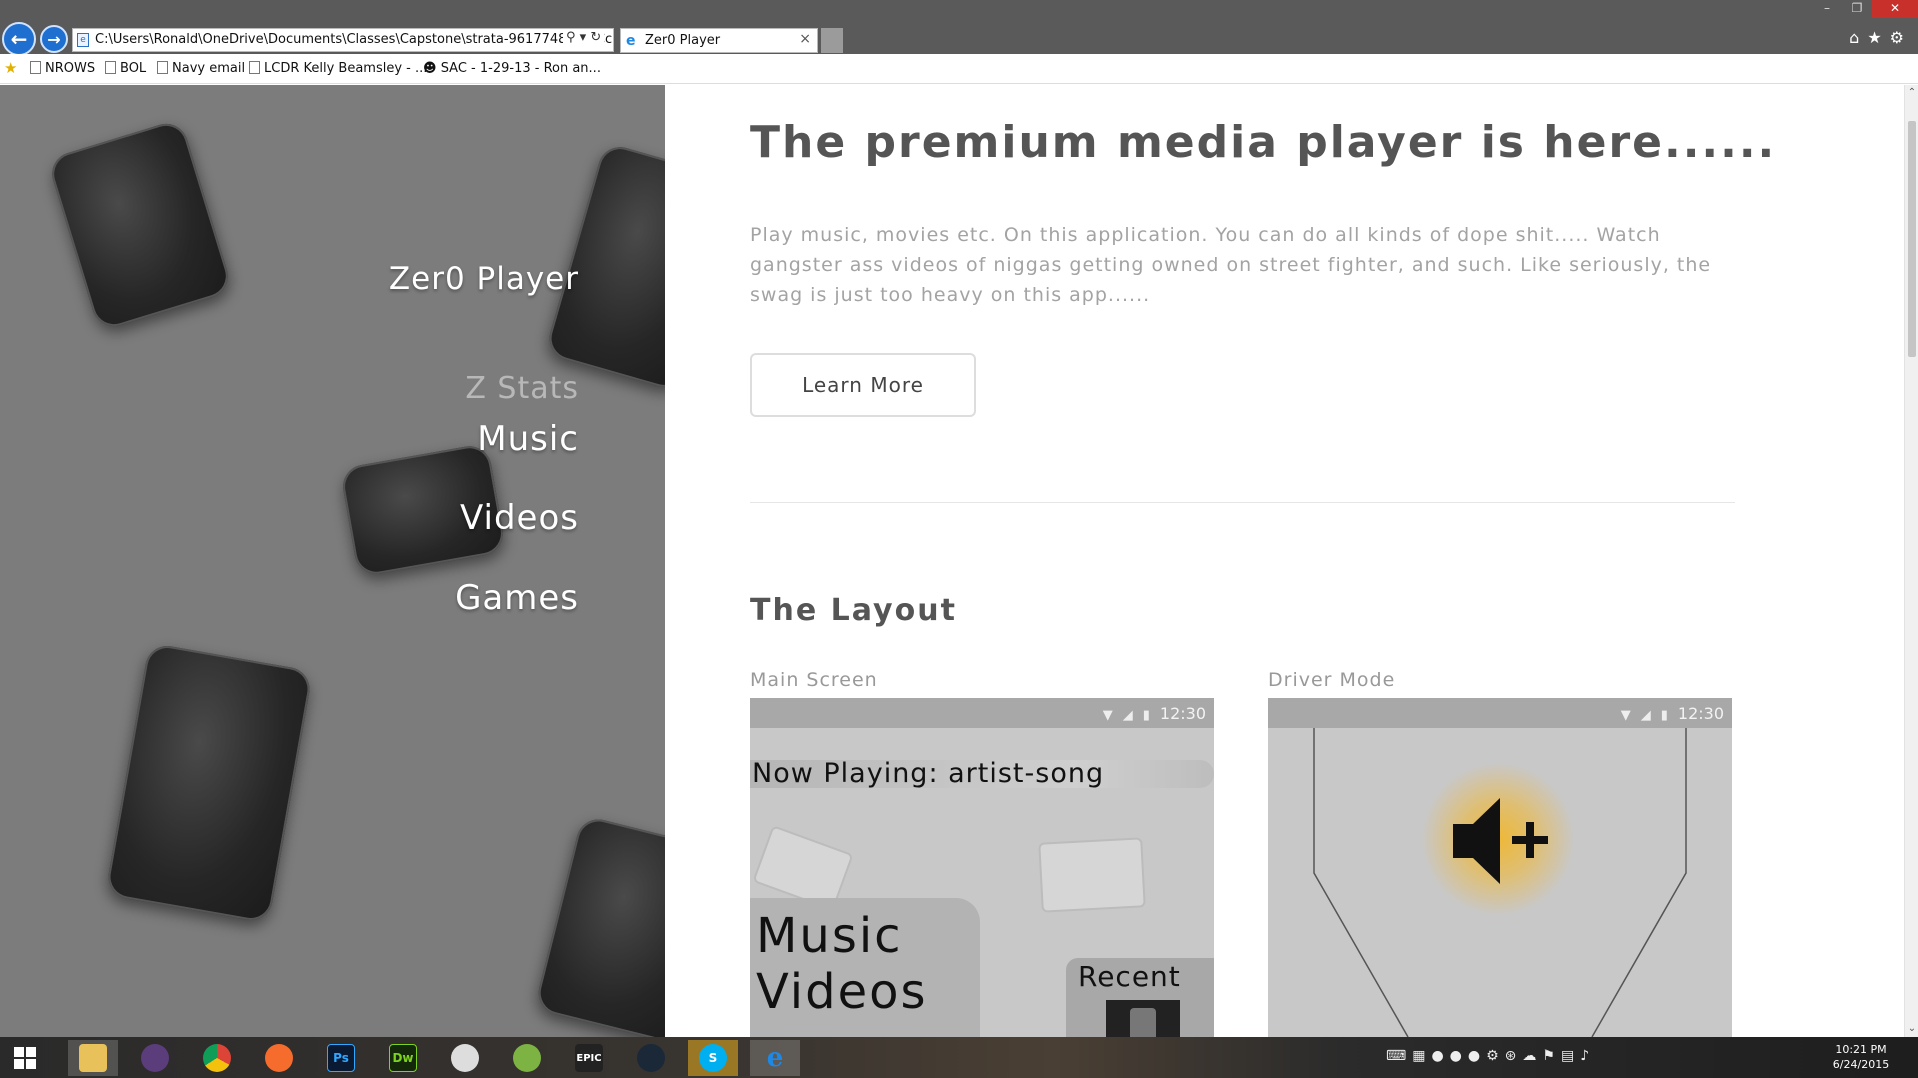 This screenshot has height=1078, width=1918. I want to click on nav-z-stats: Z Stats, so click(522, 388).